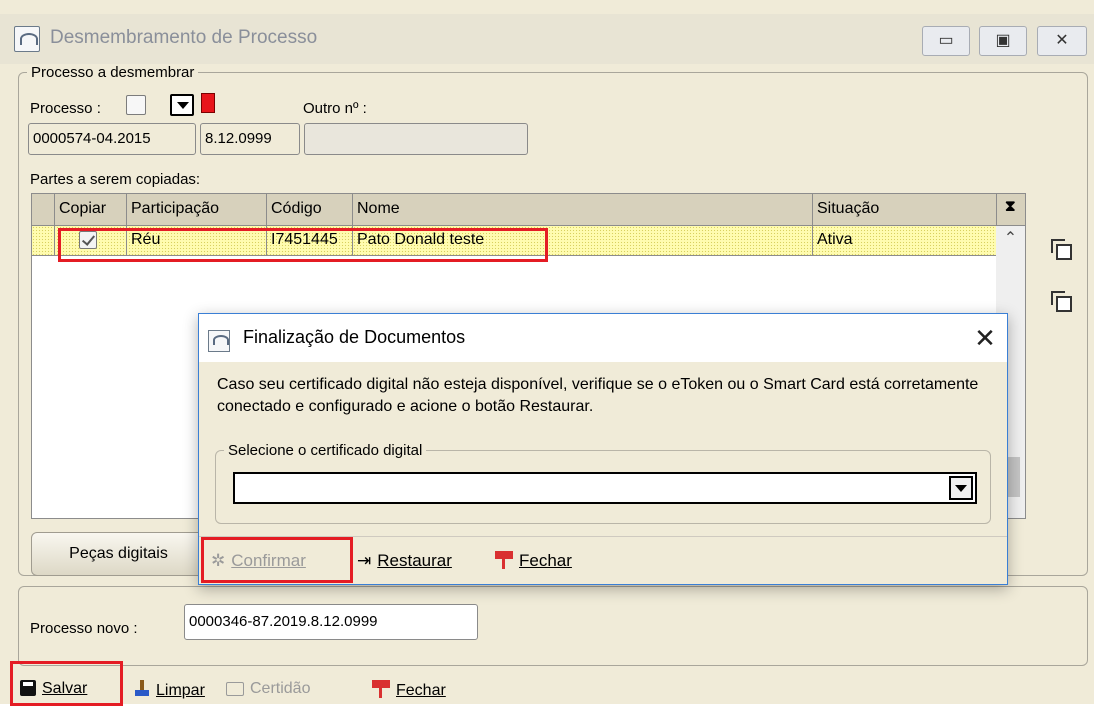 The image size is (1094, 706). I want to click on scroll-up-icon: ⌃, so click(1010, 239).